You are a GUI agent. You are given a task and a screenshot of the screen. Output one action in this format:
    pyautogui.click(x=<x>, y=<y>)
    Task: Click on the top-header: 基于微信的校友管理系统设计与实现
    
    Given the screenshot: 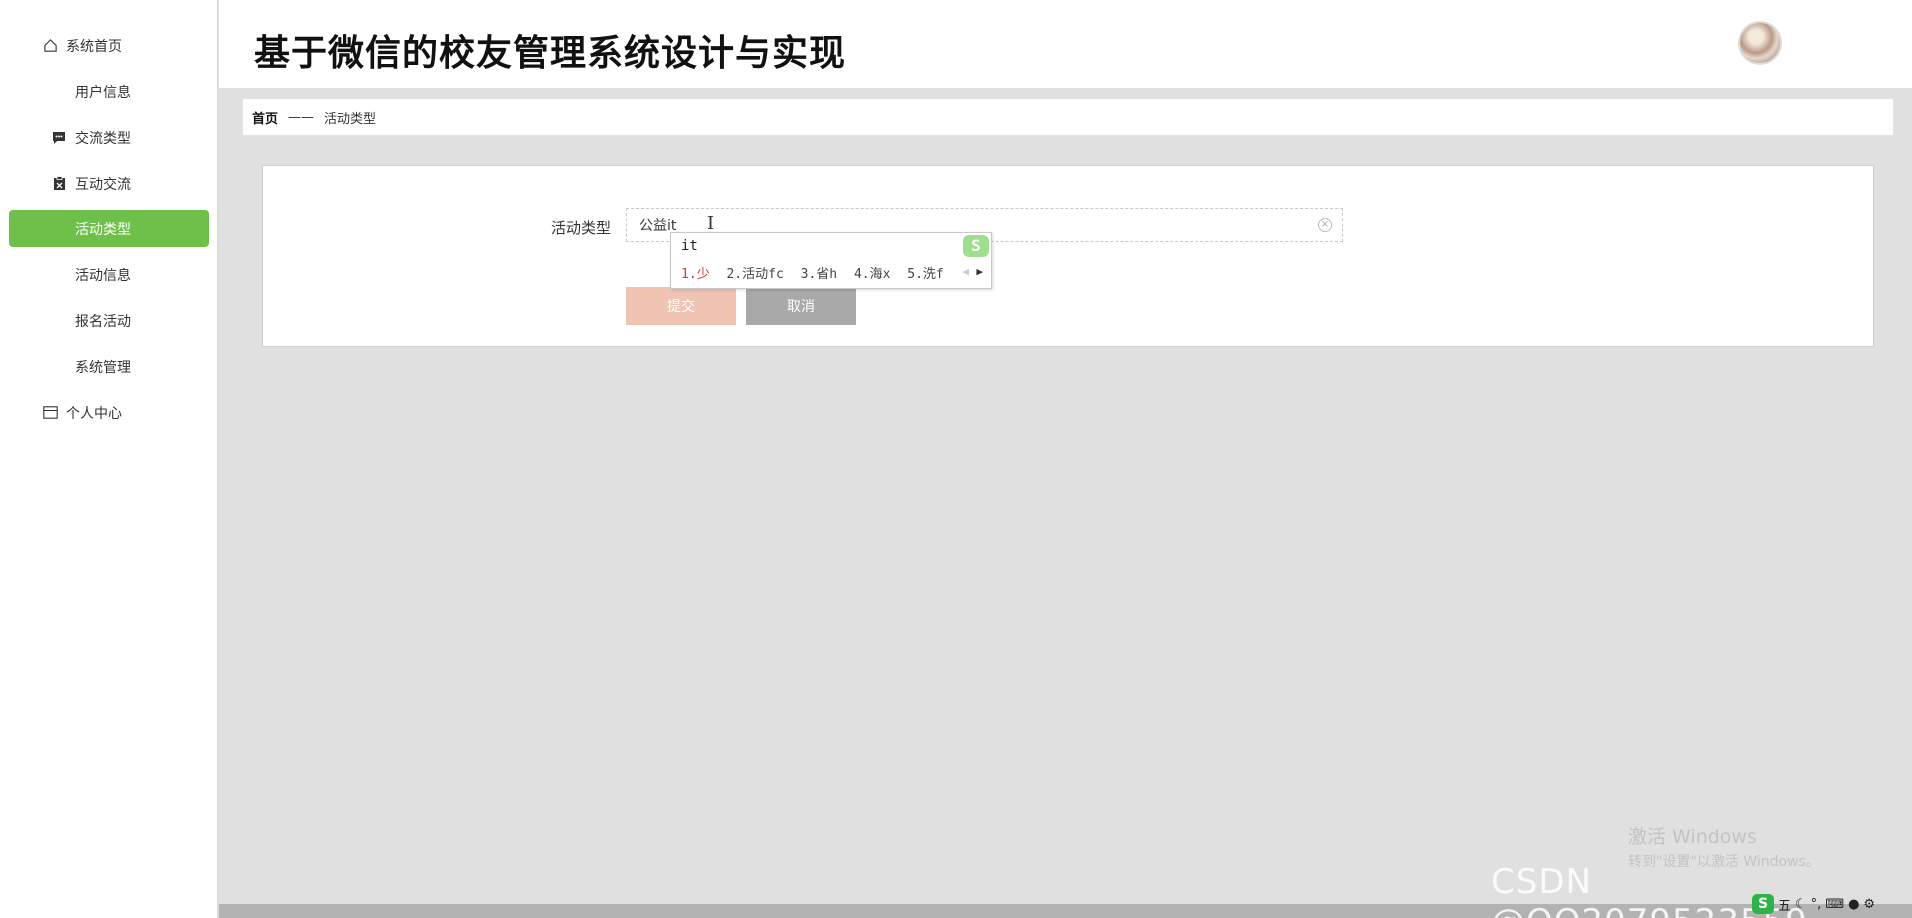 What is the action you would take?
    pyautogui.click(x=1065, y=44)
    